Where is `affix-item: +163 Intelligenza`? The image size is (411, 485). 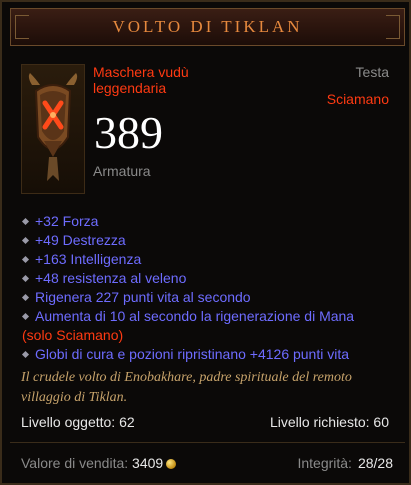
affix-item: +163 Intelligenza is located at coordinates (211, 259).